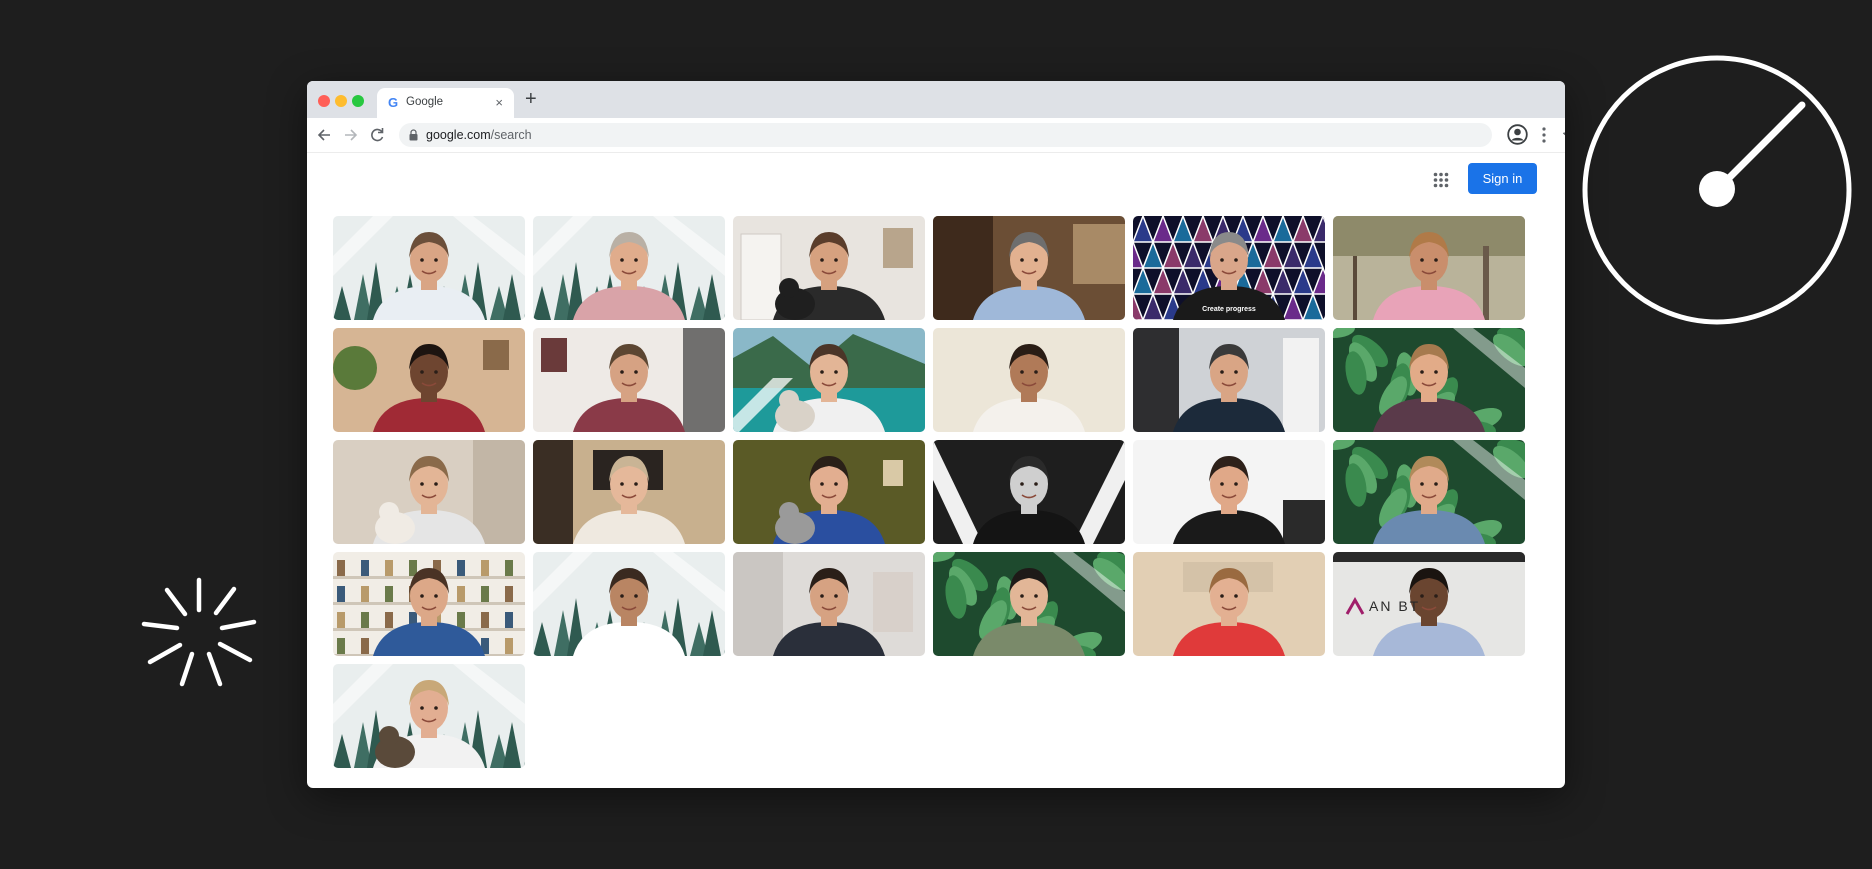 This screenshot has height=869, width=1872. What do you see at coordinates (341, 101) in the screenshot?
I see `minimize-window-button` at bounding box center [341, 101].